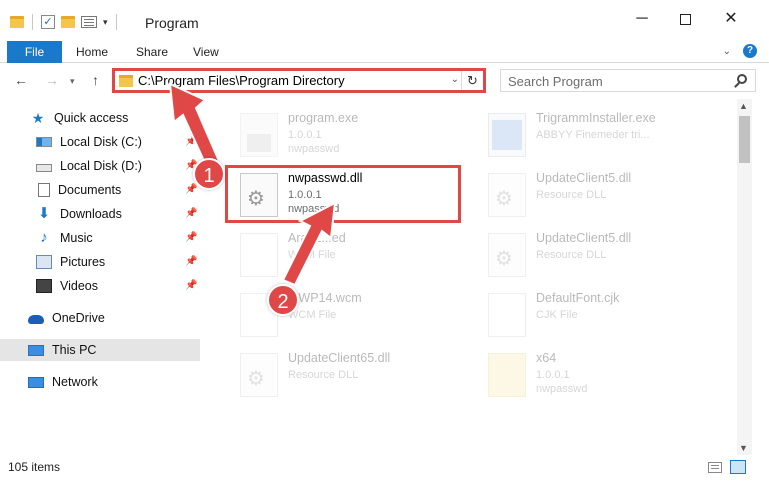 This screenshot has height=493, width=769. I want to click on sidebar-item-label: OneDrive, so click(78, 318).